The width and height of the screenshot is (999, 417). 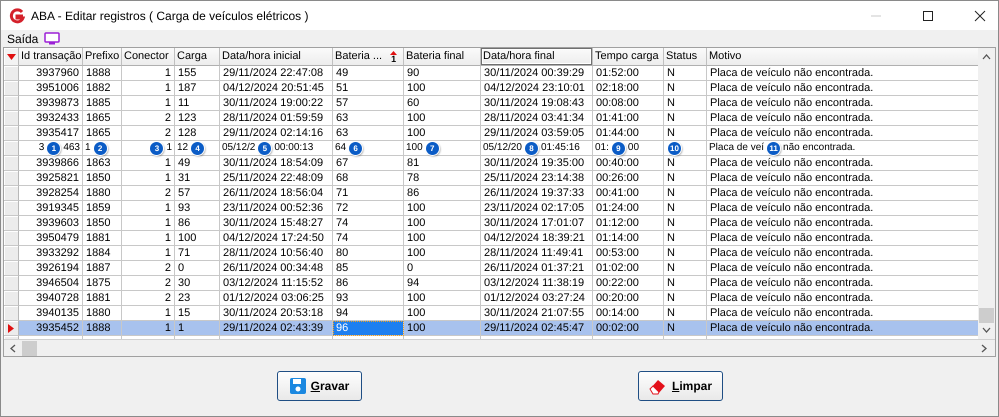 I want to click on table-row: 3925821 1850 1 31 25/11/2024 22:48:09 68 78 25/11/2024 23:14:38 00:26:00 N Placa de veículo não encontrada., so click(x=491, y=178).